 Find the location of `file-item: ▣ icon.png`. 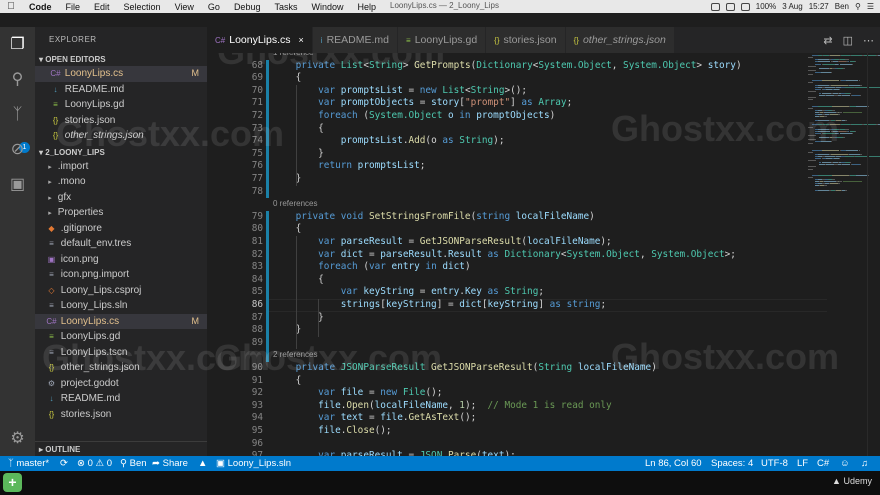

file-item: ▣ icon.png is located at coordinates (121, 260).